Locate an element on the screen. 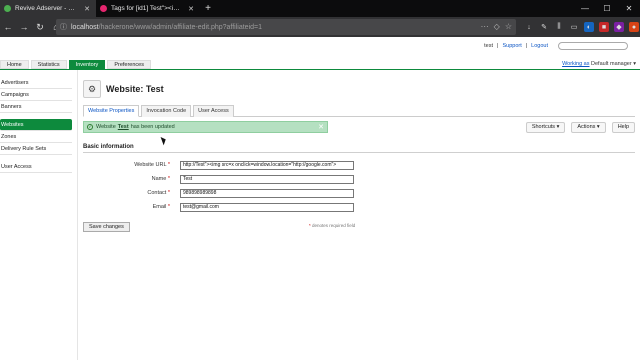 This screenshot has height=360, width=640. close-window-icon: ✕ is located at coordinates (629, 8).